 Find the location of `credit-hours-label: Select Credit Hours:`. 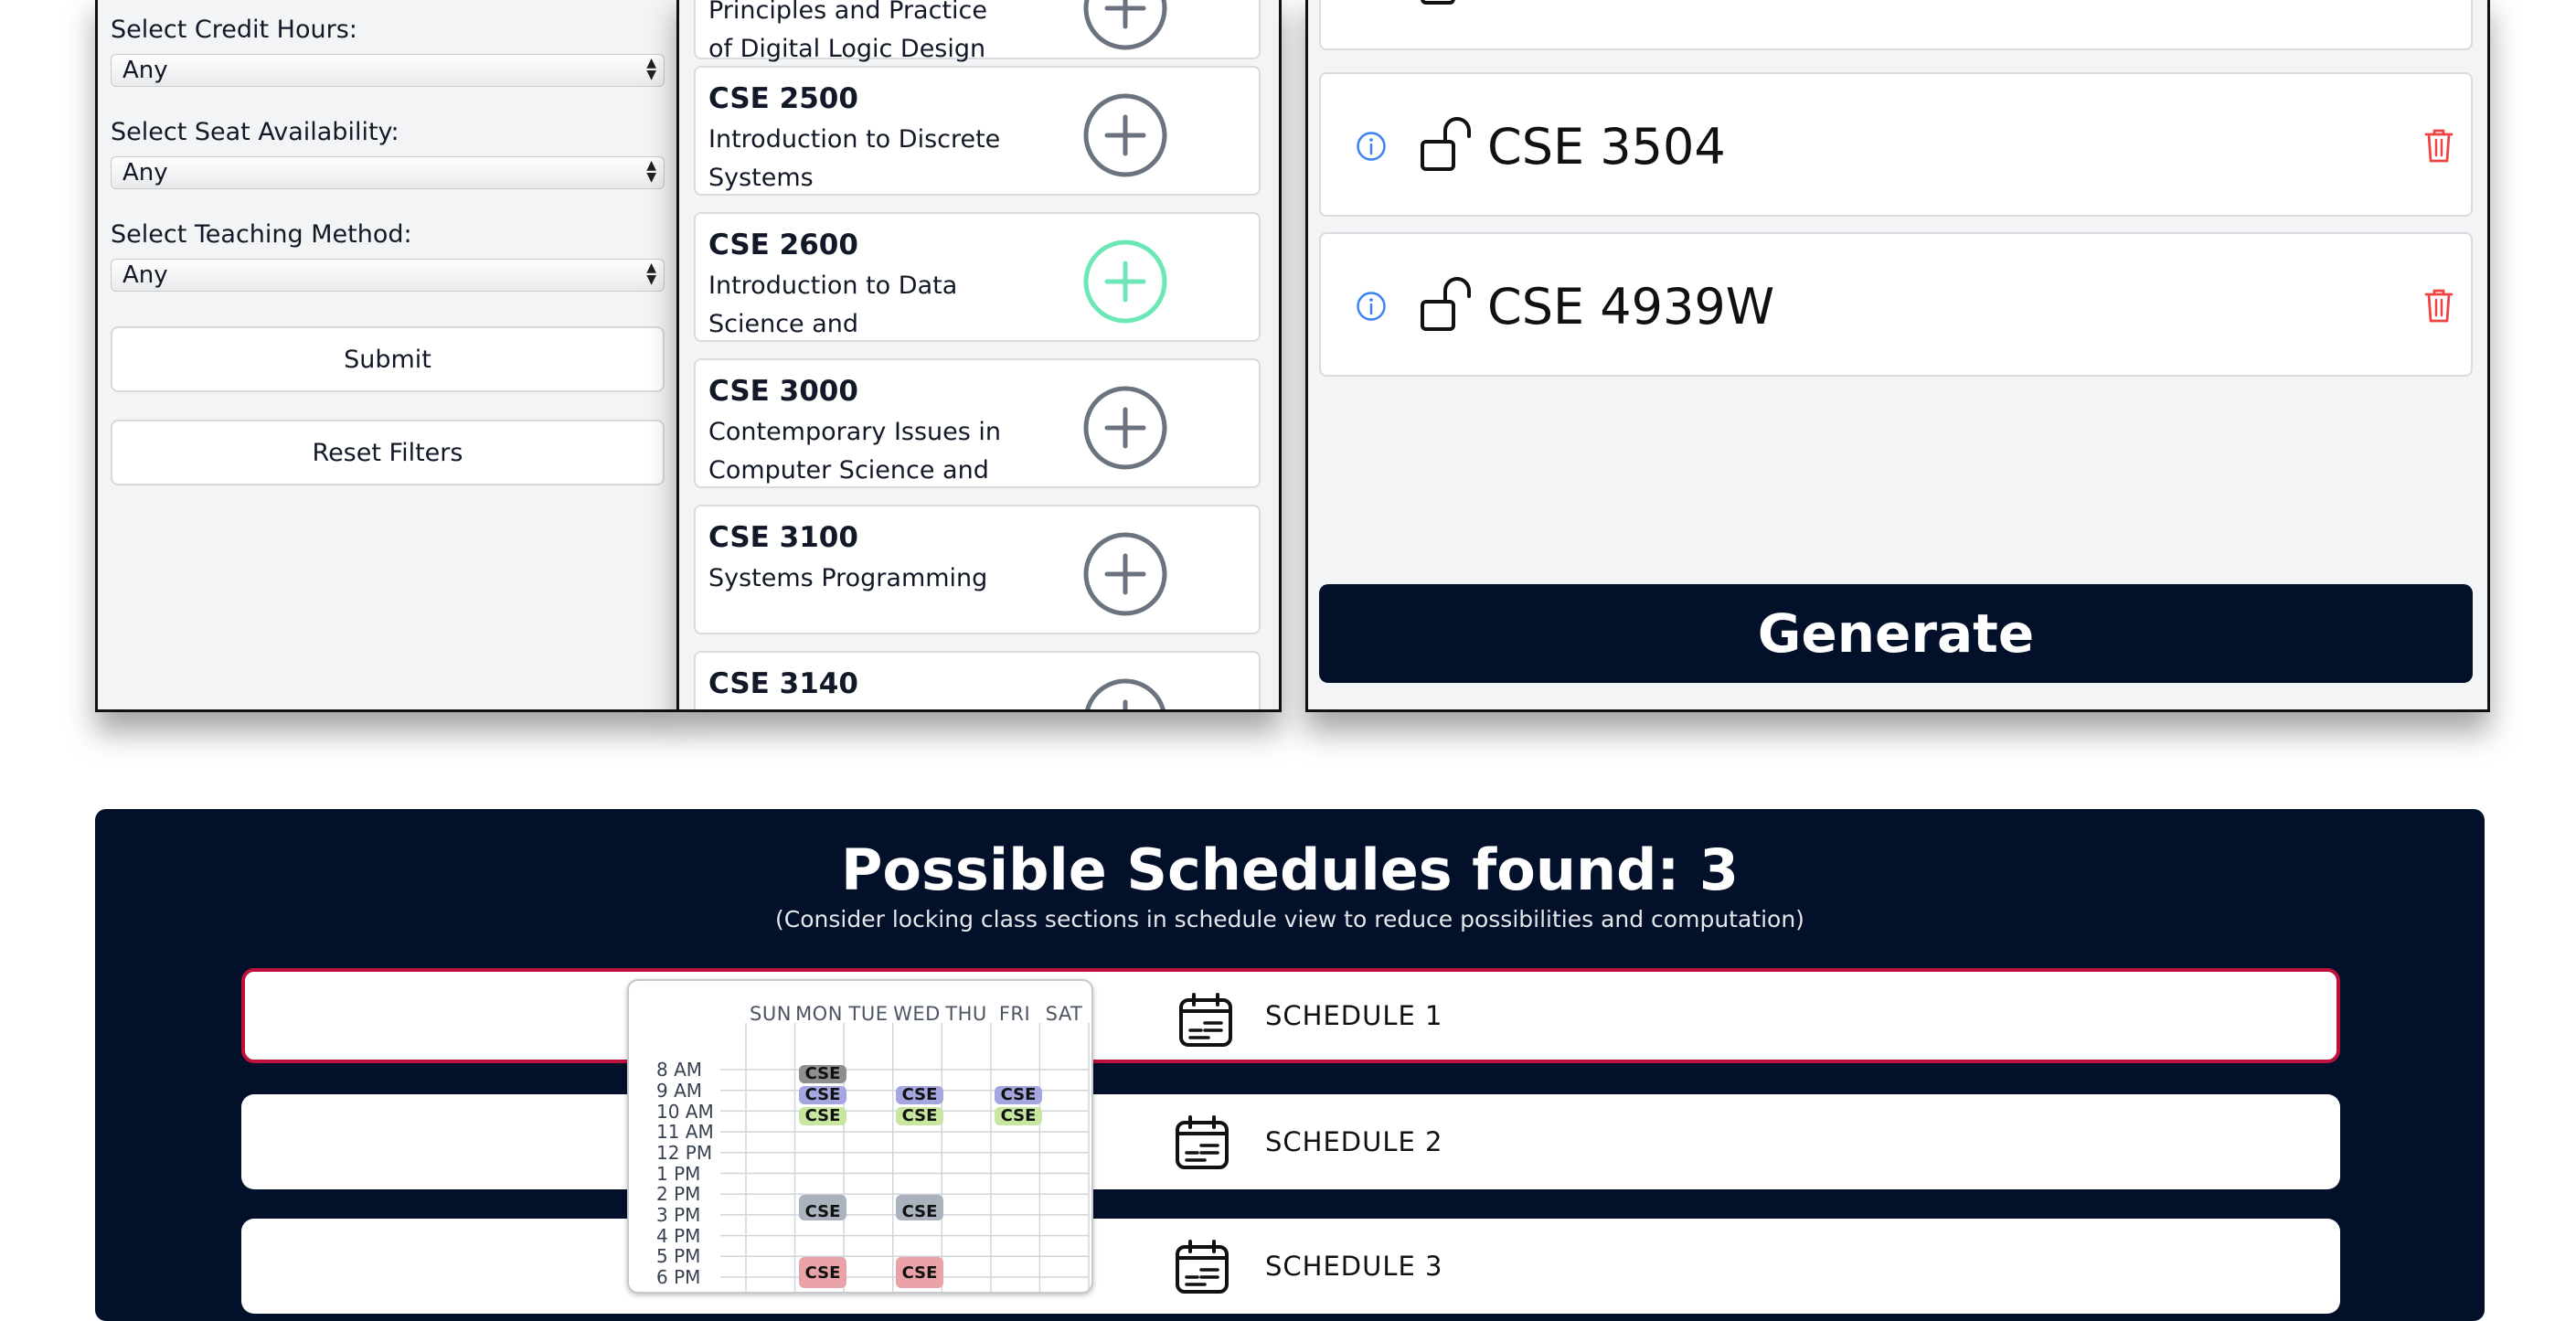

credit-hours-label: Select Credit Hours: is located at coordinates (234, 30).